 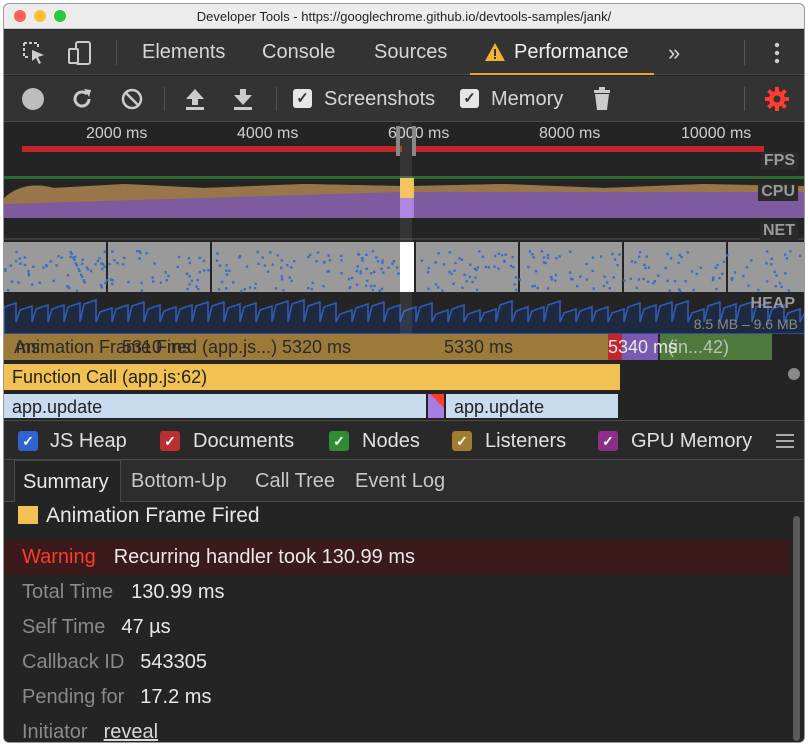 I want to click on self-time-label: Self Time, so click(x=64, y=627).